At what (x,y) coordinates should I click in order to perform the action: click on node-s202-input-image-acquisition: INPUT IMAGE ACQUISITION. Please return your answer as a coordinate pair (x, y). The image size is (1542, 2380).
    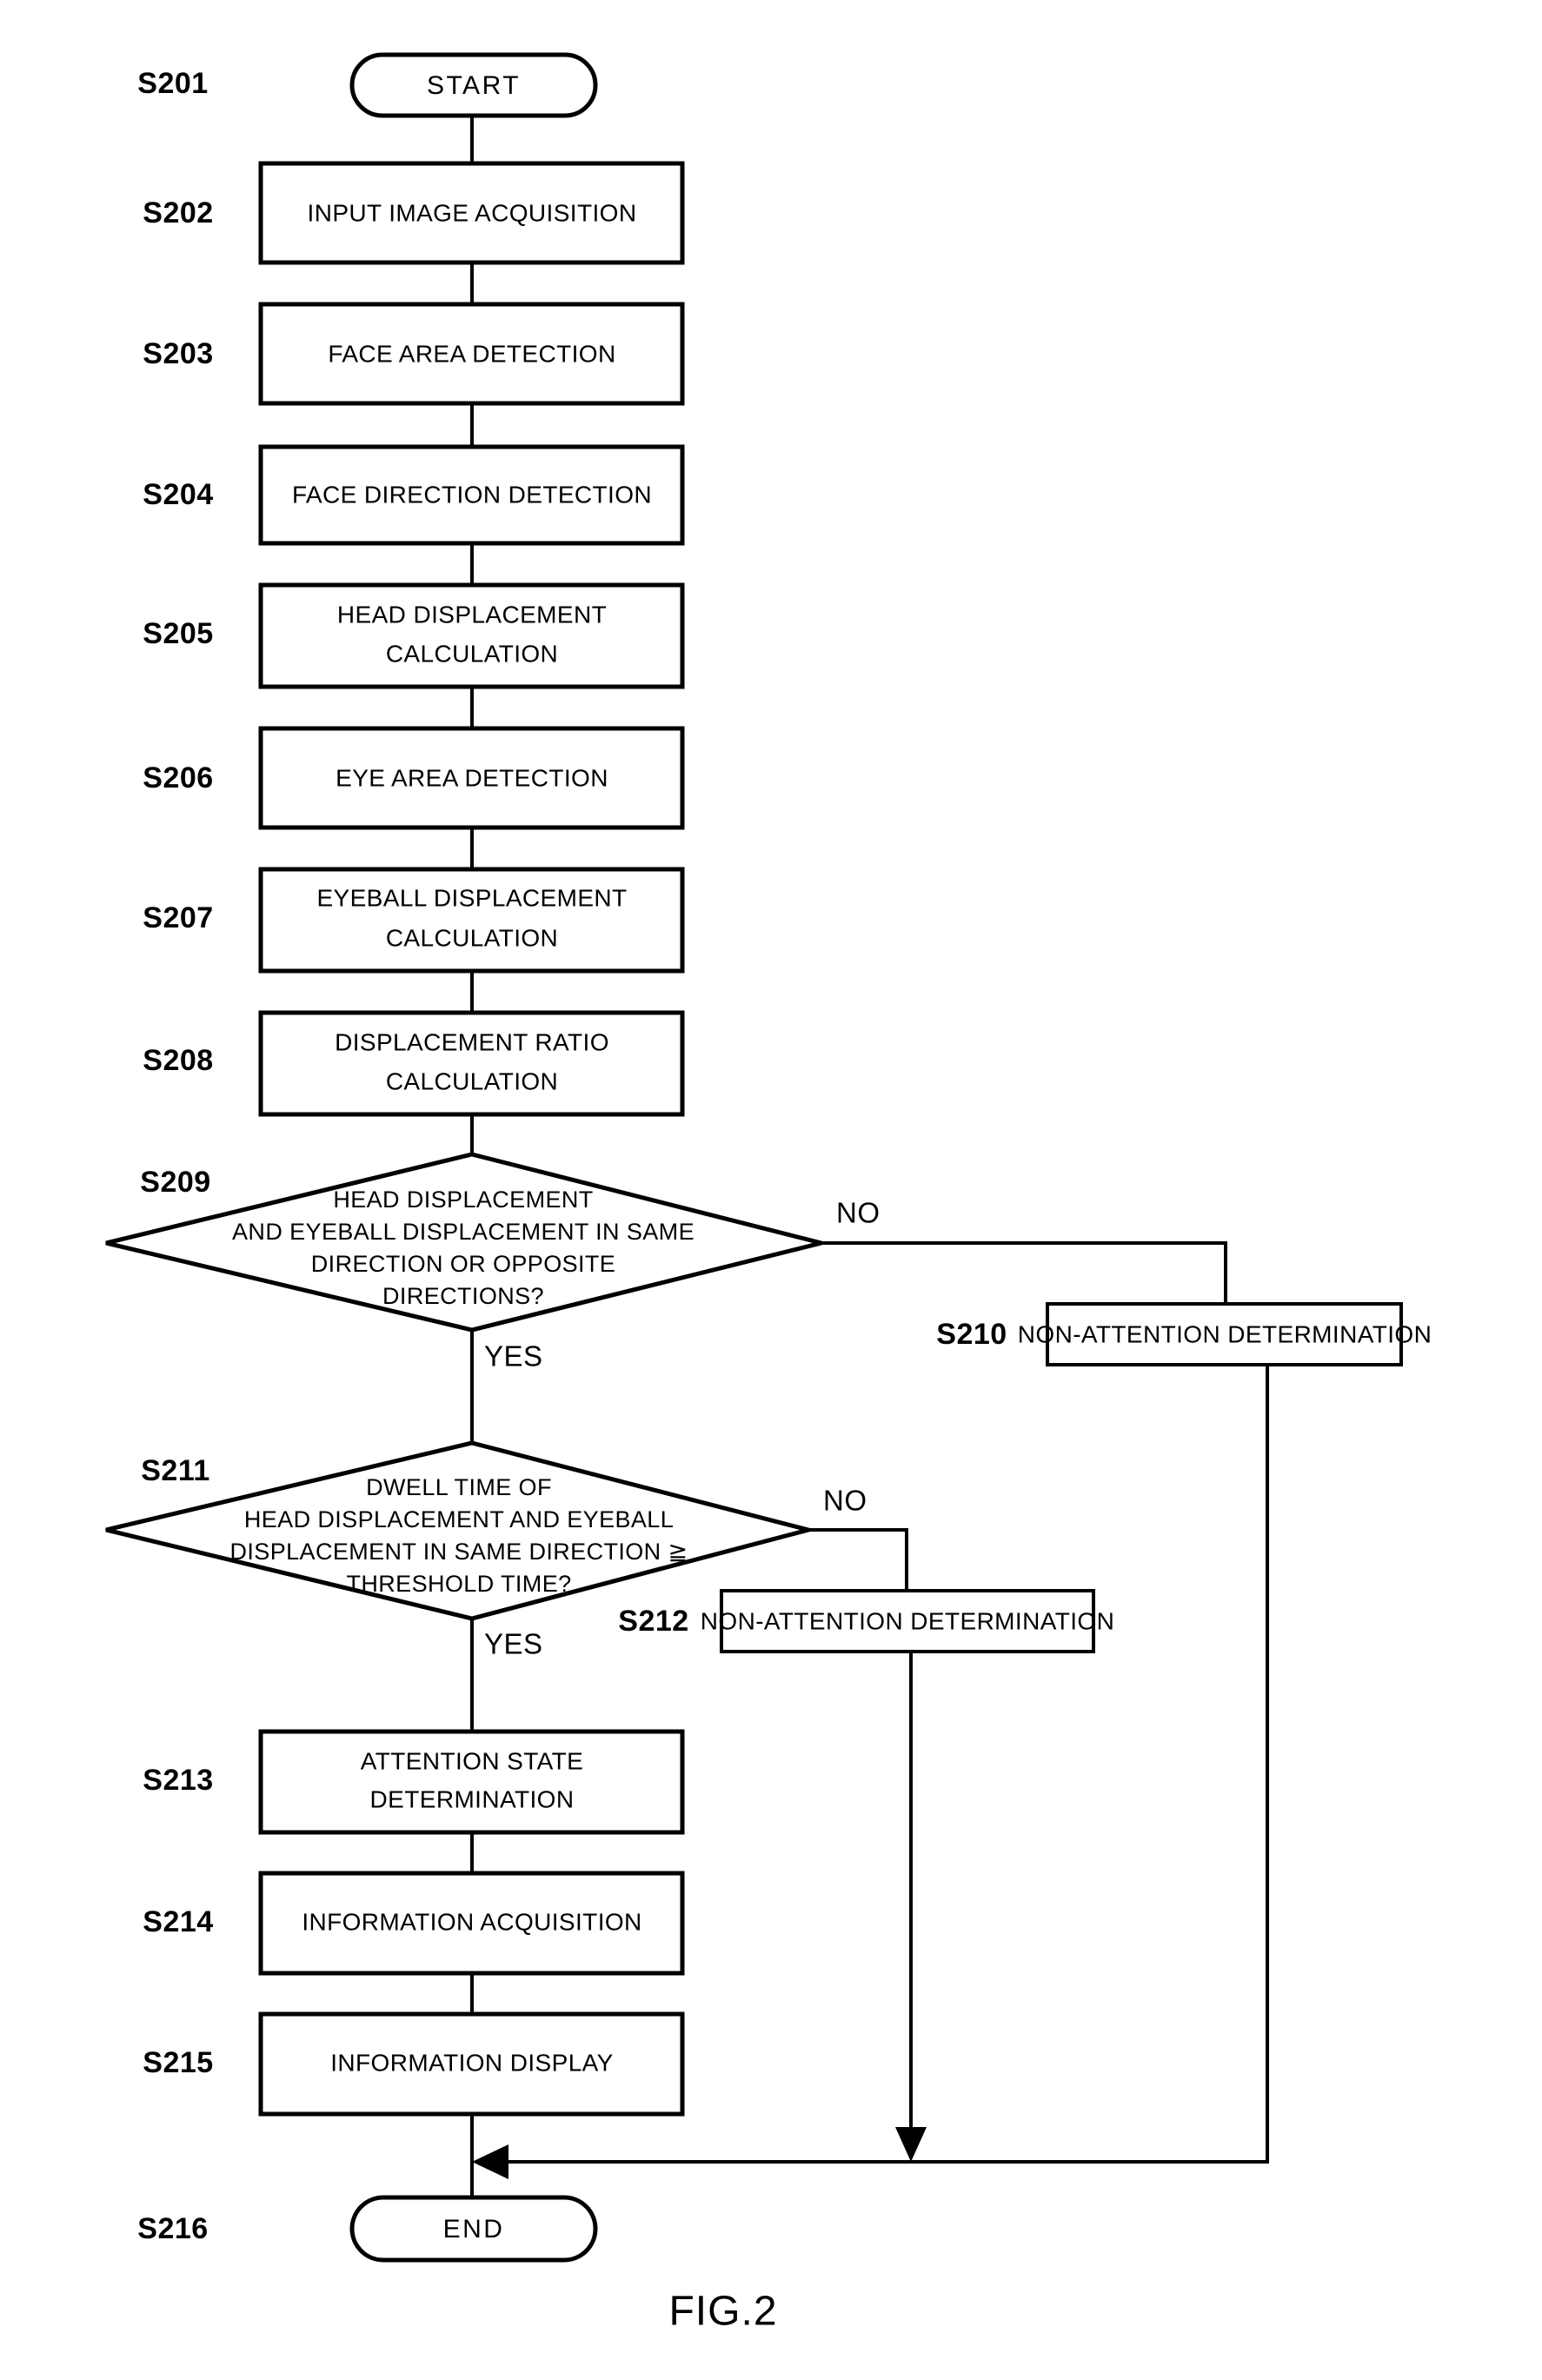
    Looking at the image, I should click on (471, 213).